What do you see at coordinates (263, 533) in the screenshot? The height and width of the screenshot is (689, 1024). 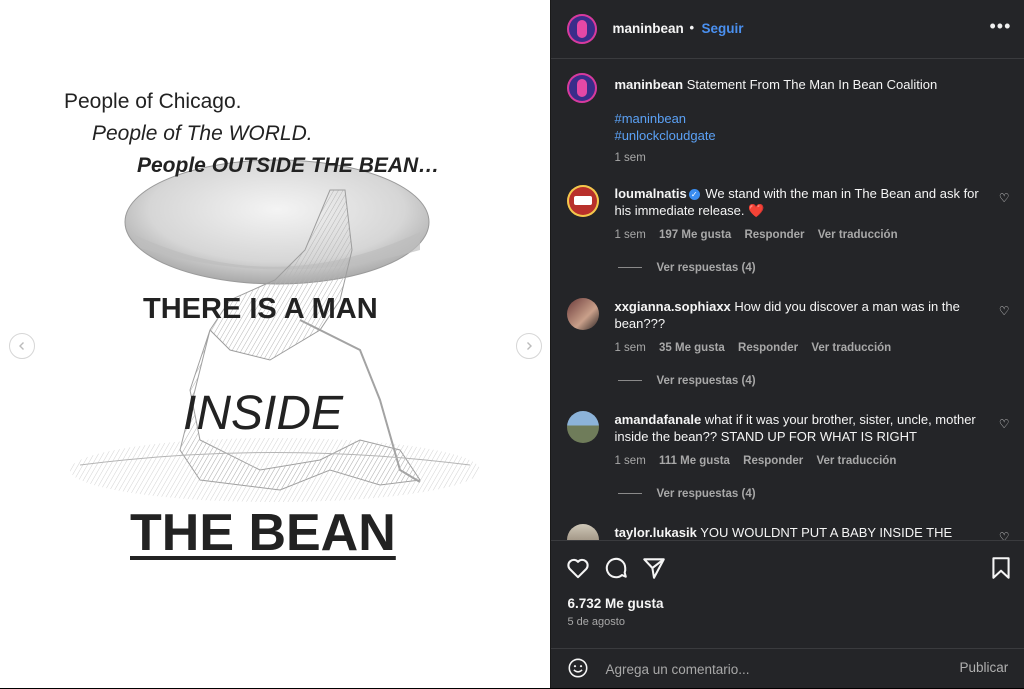 I see `image-text-line-6: THE BEAN` at bounding box center [263, 533].